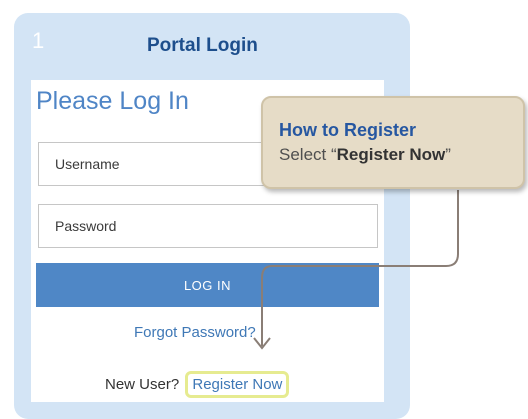 This screenshot has height=419, width=528. I want to click on callout-text-prefix: Select “, so click(308, 154).